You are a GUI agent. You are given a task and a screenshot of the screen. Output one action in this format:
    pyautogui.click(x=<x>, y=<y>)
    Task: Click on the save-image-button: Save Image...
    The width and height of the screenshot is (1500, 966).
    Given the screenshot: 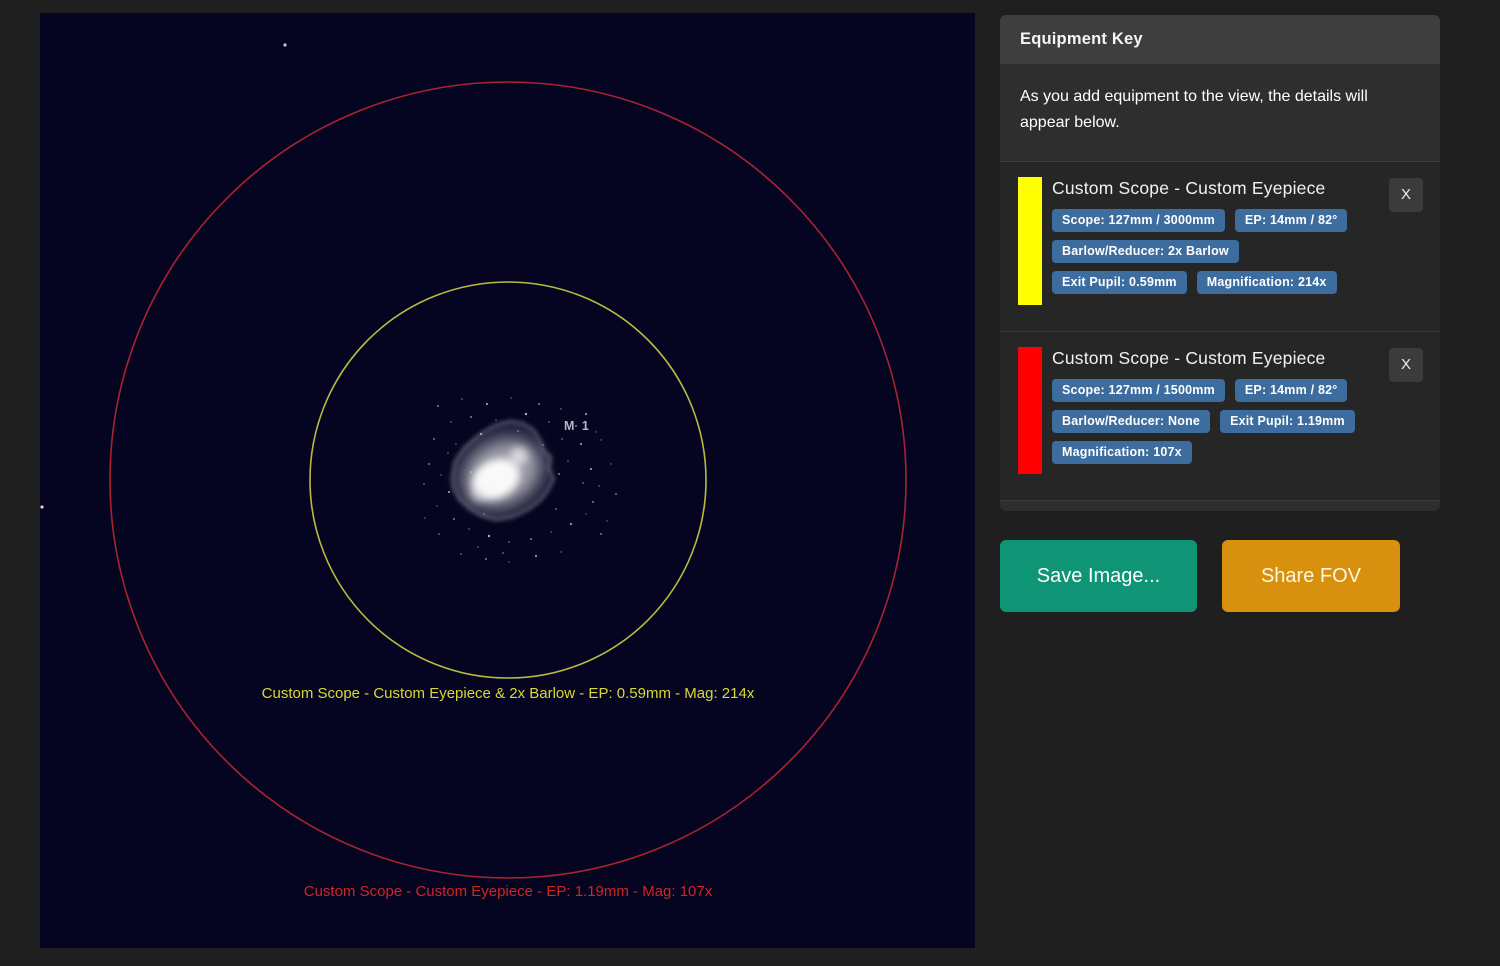 What is the action you would take?
    pyautogui.click(x=1098, y=576)
    